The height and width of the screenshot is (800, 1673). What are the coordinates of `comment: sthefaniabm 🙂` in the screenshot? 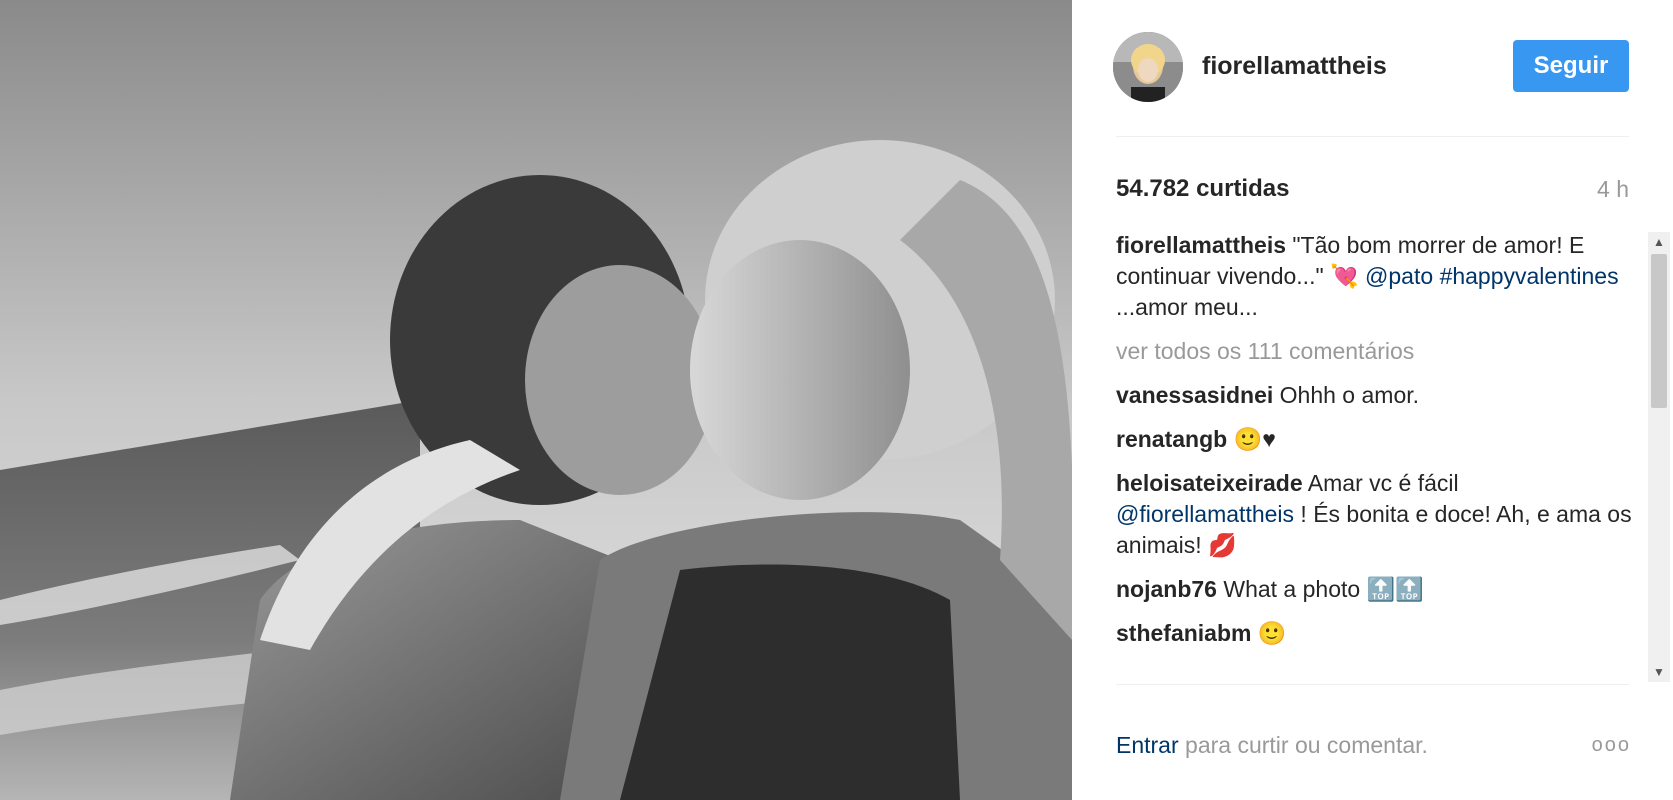 It's located at (1376, 633).